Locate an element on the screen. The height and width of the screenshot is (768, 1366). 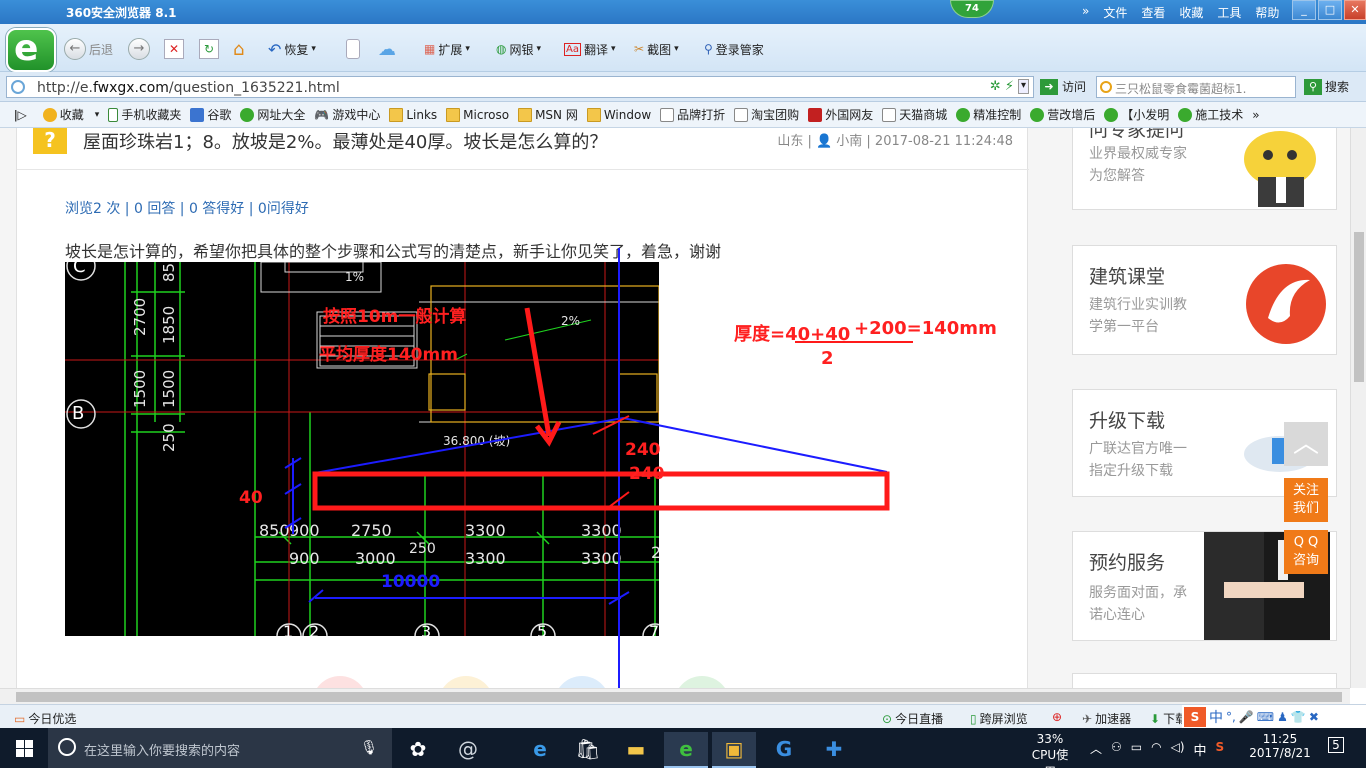
lightning-icon: ⚡ is located at coordinates (1009, 86).